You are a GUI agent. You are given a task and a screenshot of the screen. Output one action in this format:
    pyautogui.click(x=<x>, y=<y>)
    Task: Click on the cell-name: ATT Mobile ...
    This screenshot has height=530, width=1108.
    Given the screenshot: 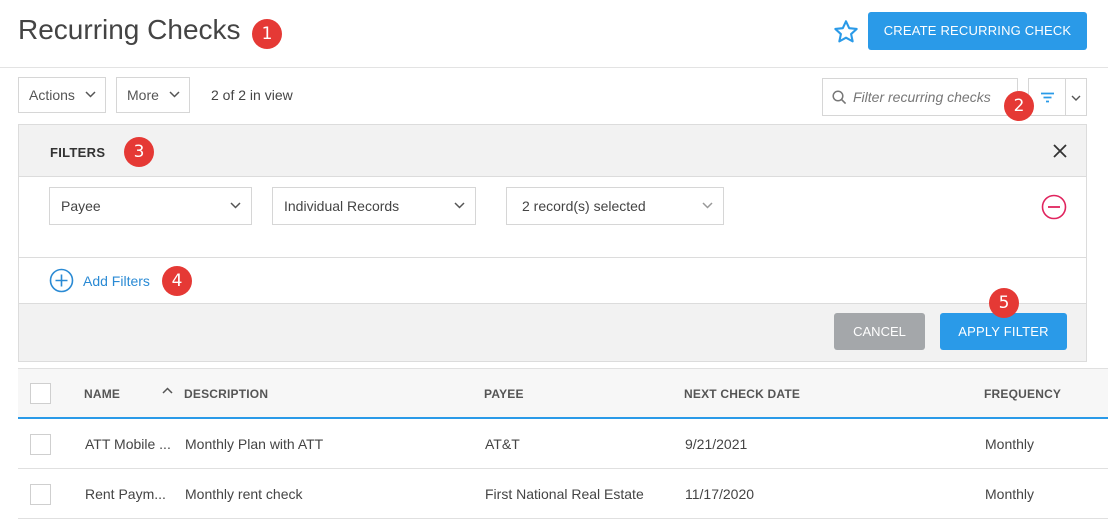 What is the action you would take?
    pyautogui.click(x=133, y=444)
    